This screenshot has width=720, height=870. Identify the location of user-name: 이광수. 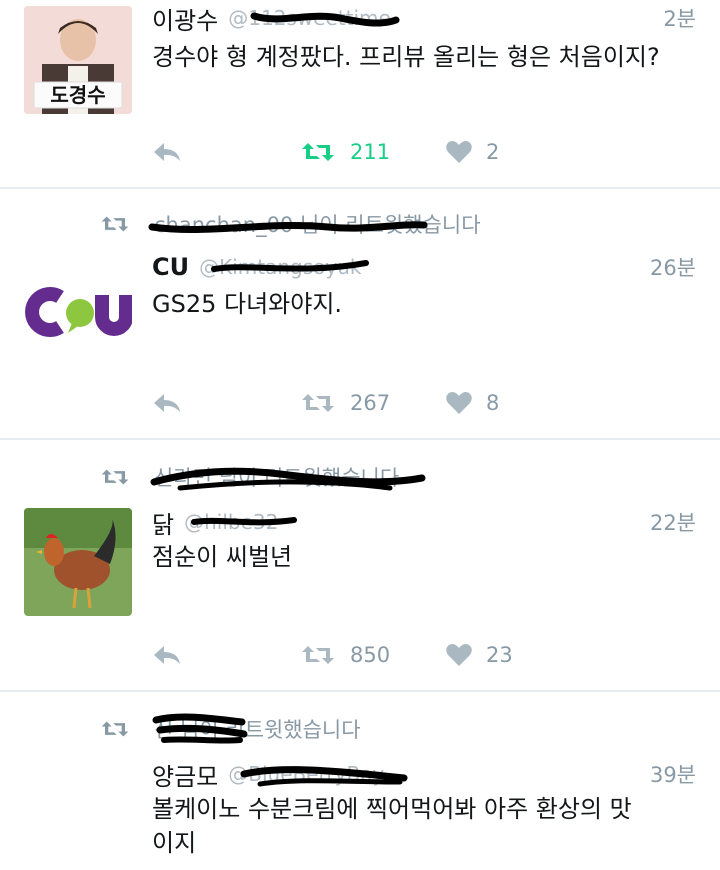
(185, 18).